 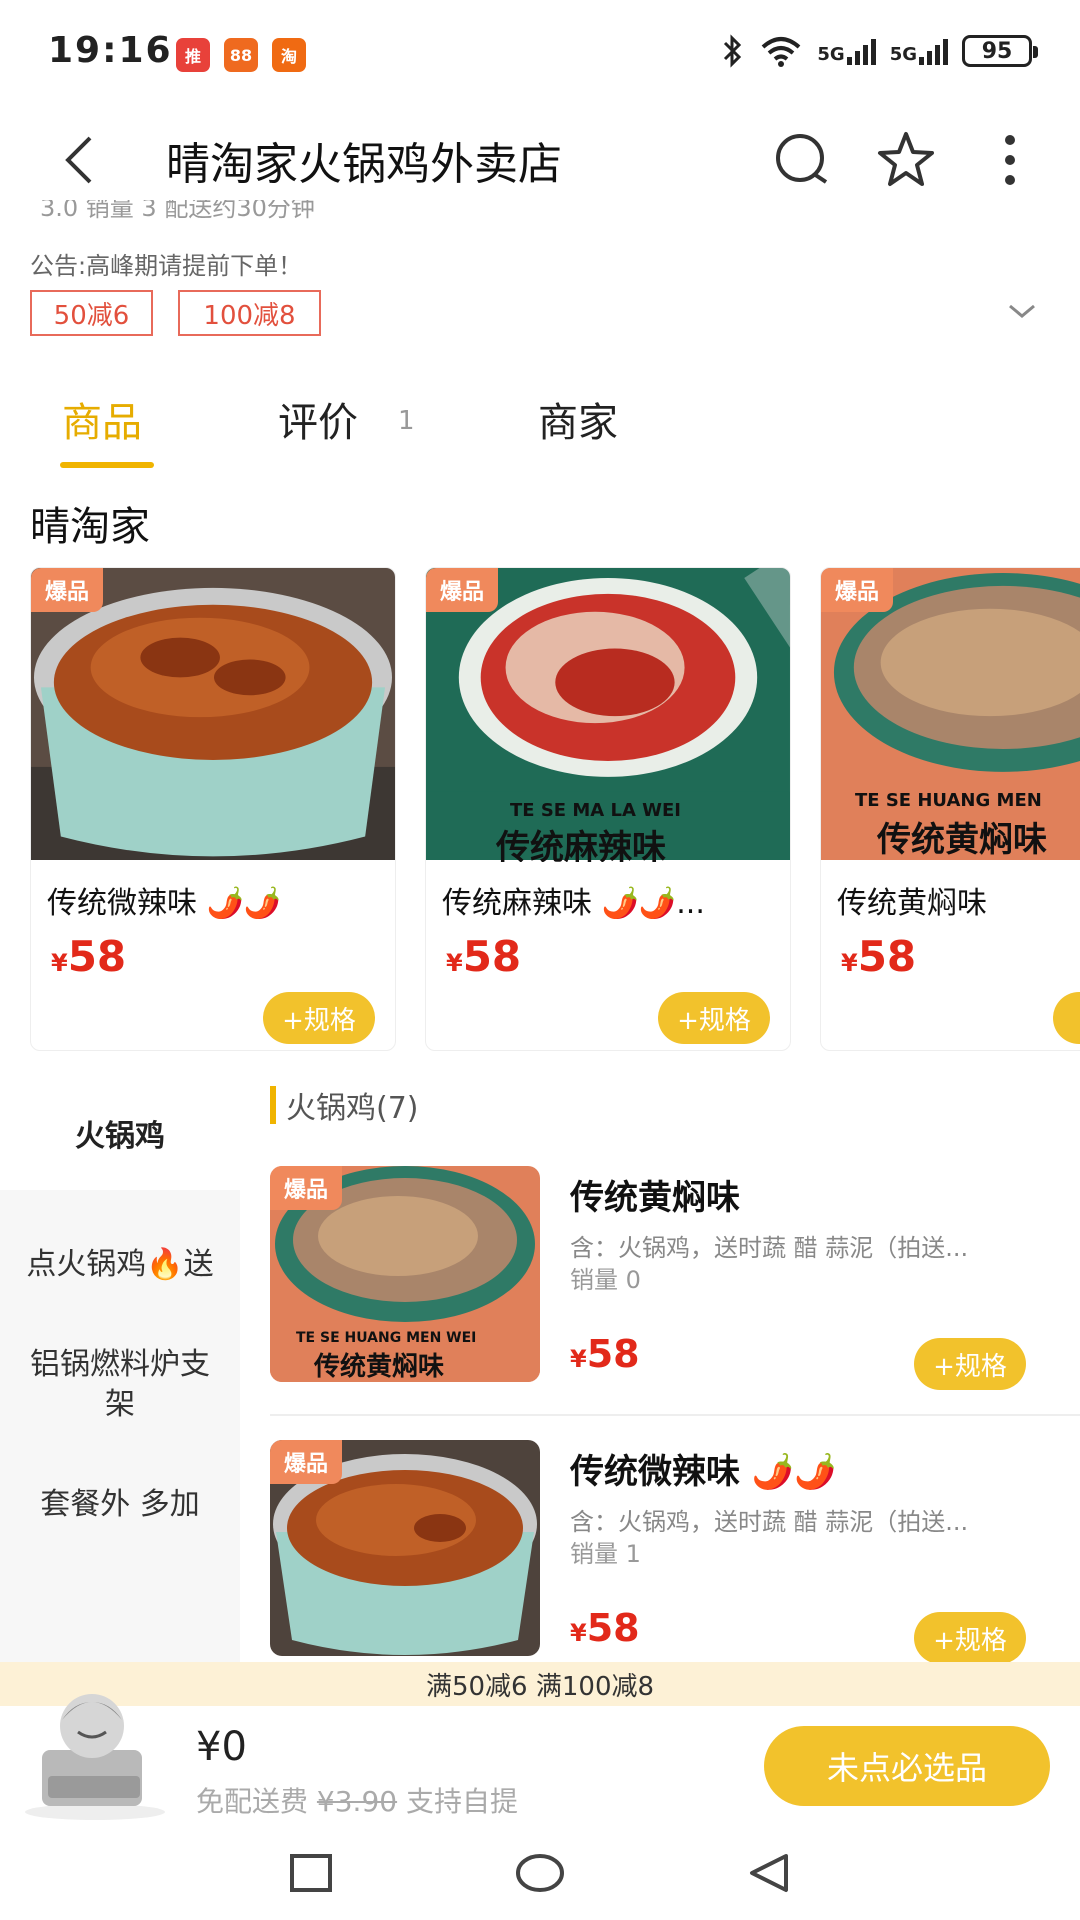 I want to click on tab-goods: 商品, so click(x=102, y=419).